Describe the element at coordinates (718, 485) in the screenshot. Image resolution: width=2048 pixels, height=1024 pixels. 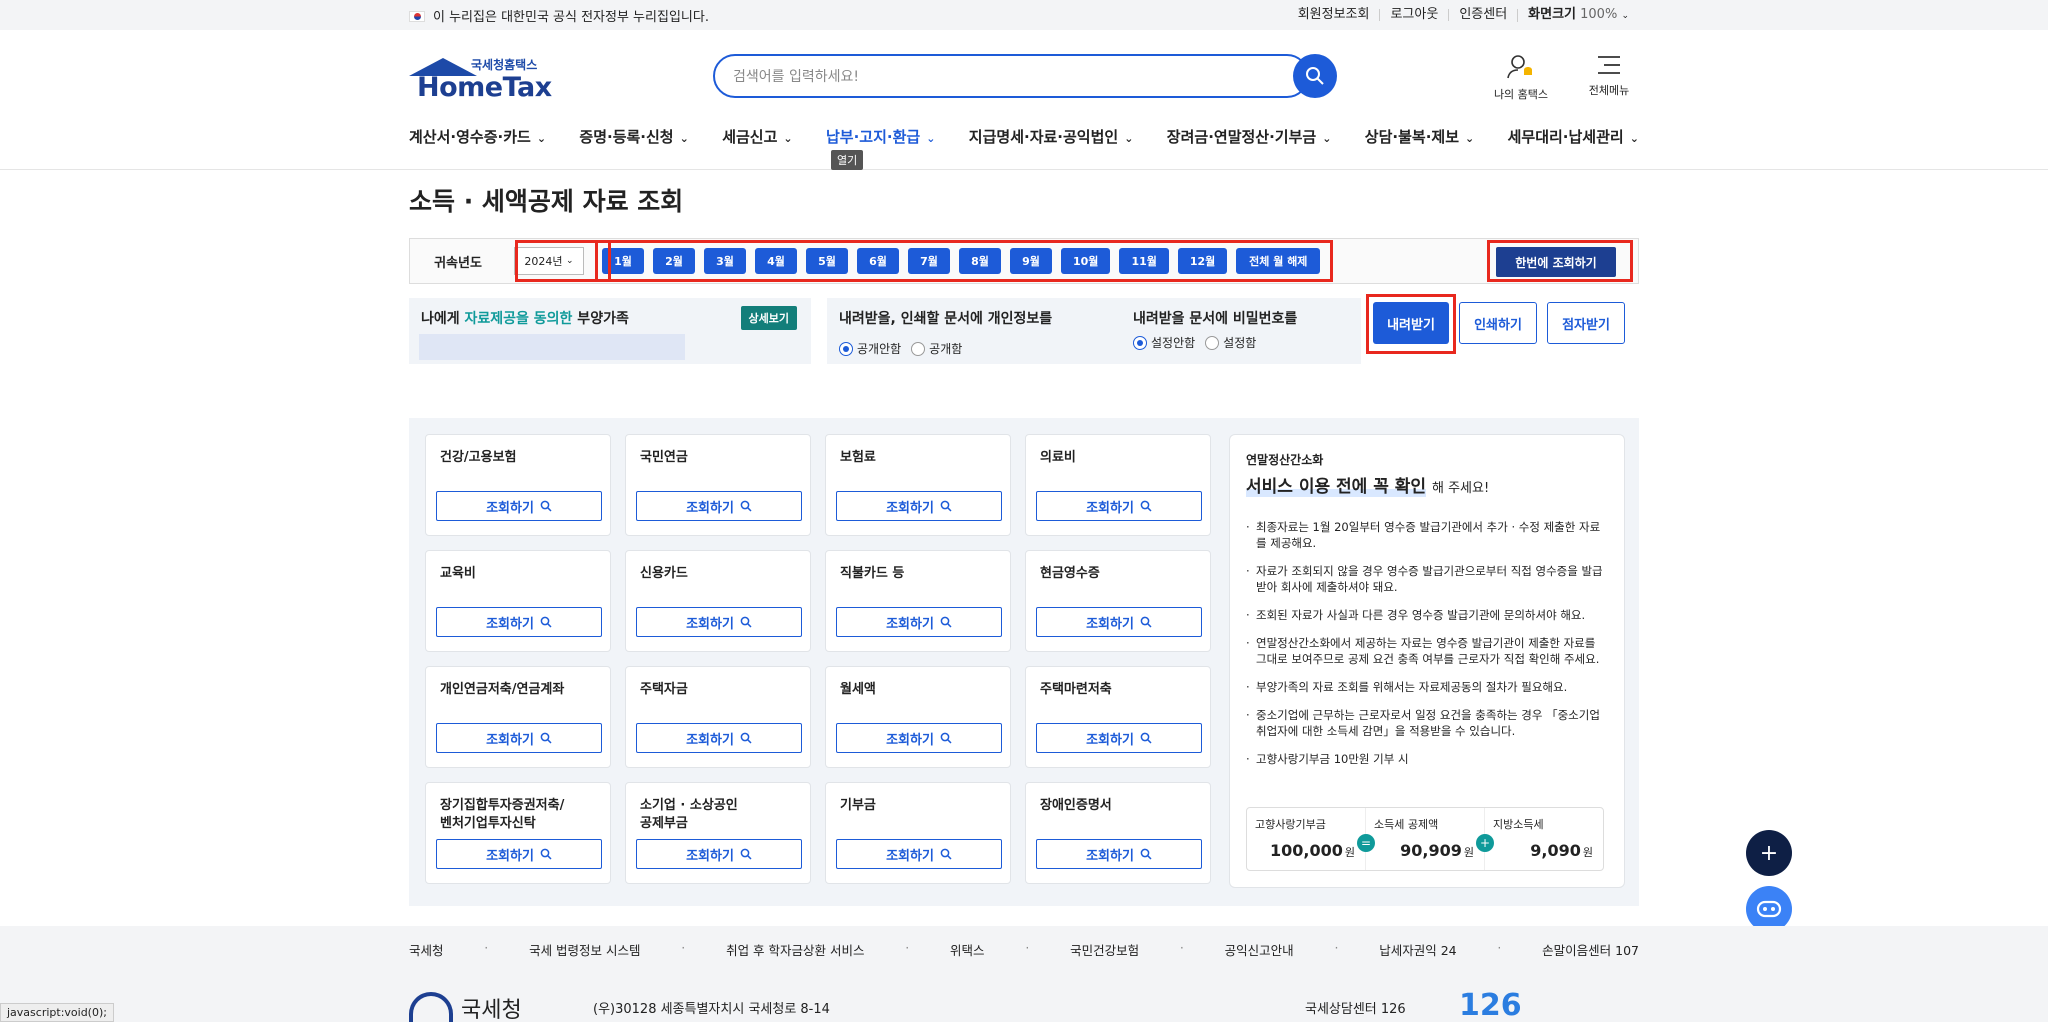
I see `deduction-card: 국민연금조회하기` at that location.